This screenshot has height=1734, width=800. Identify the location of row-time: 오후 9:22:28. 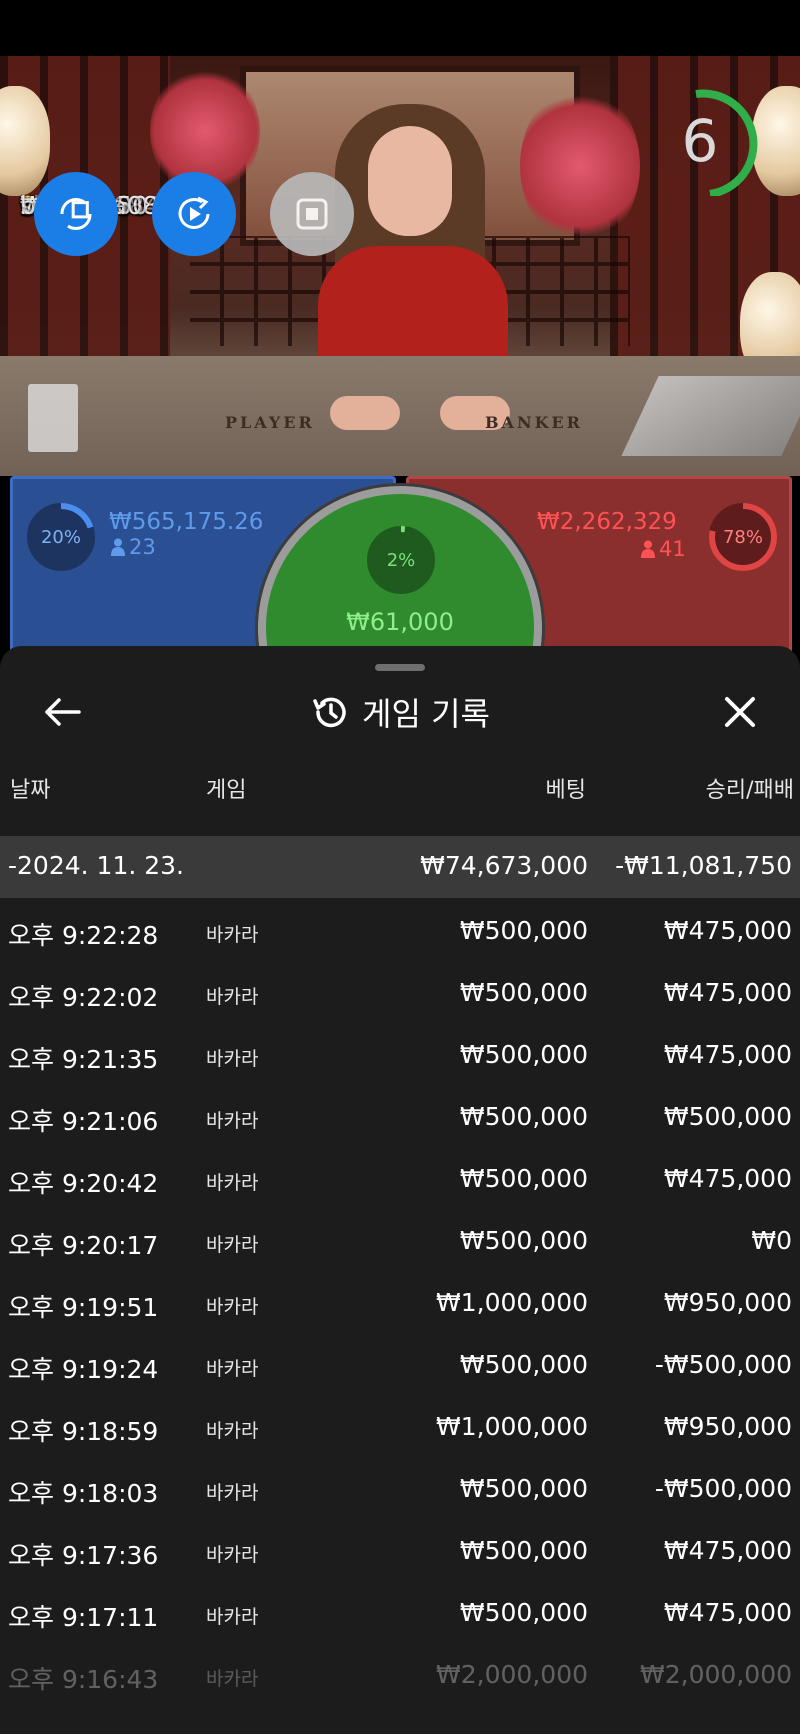
(83, 935).